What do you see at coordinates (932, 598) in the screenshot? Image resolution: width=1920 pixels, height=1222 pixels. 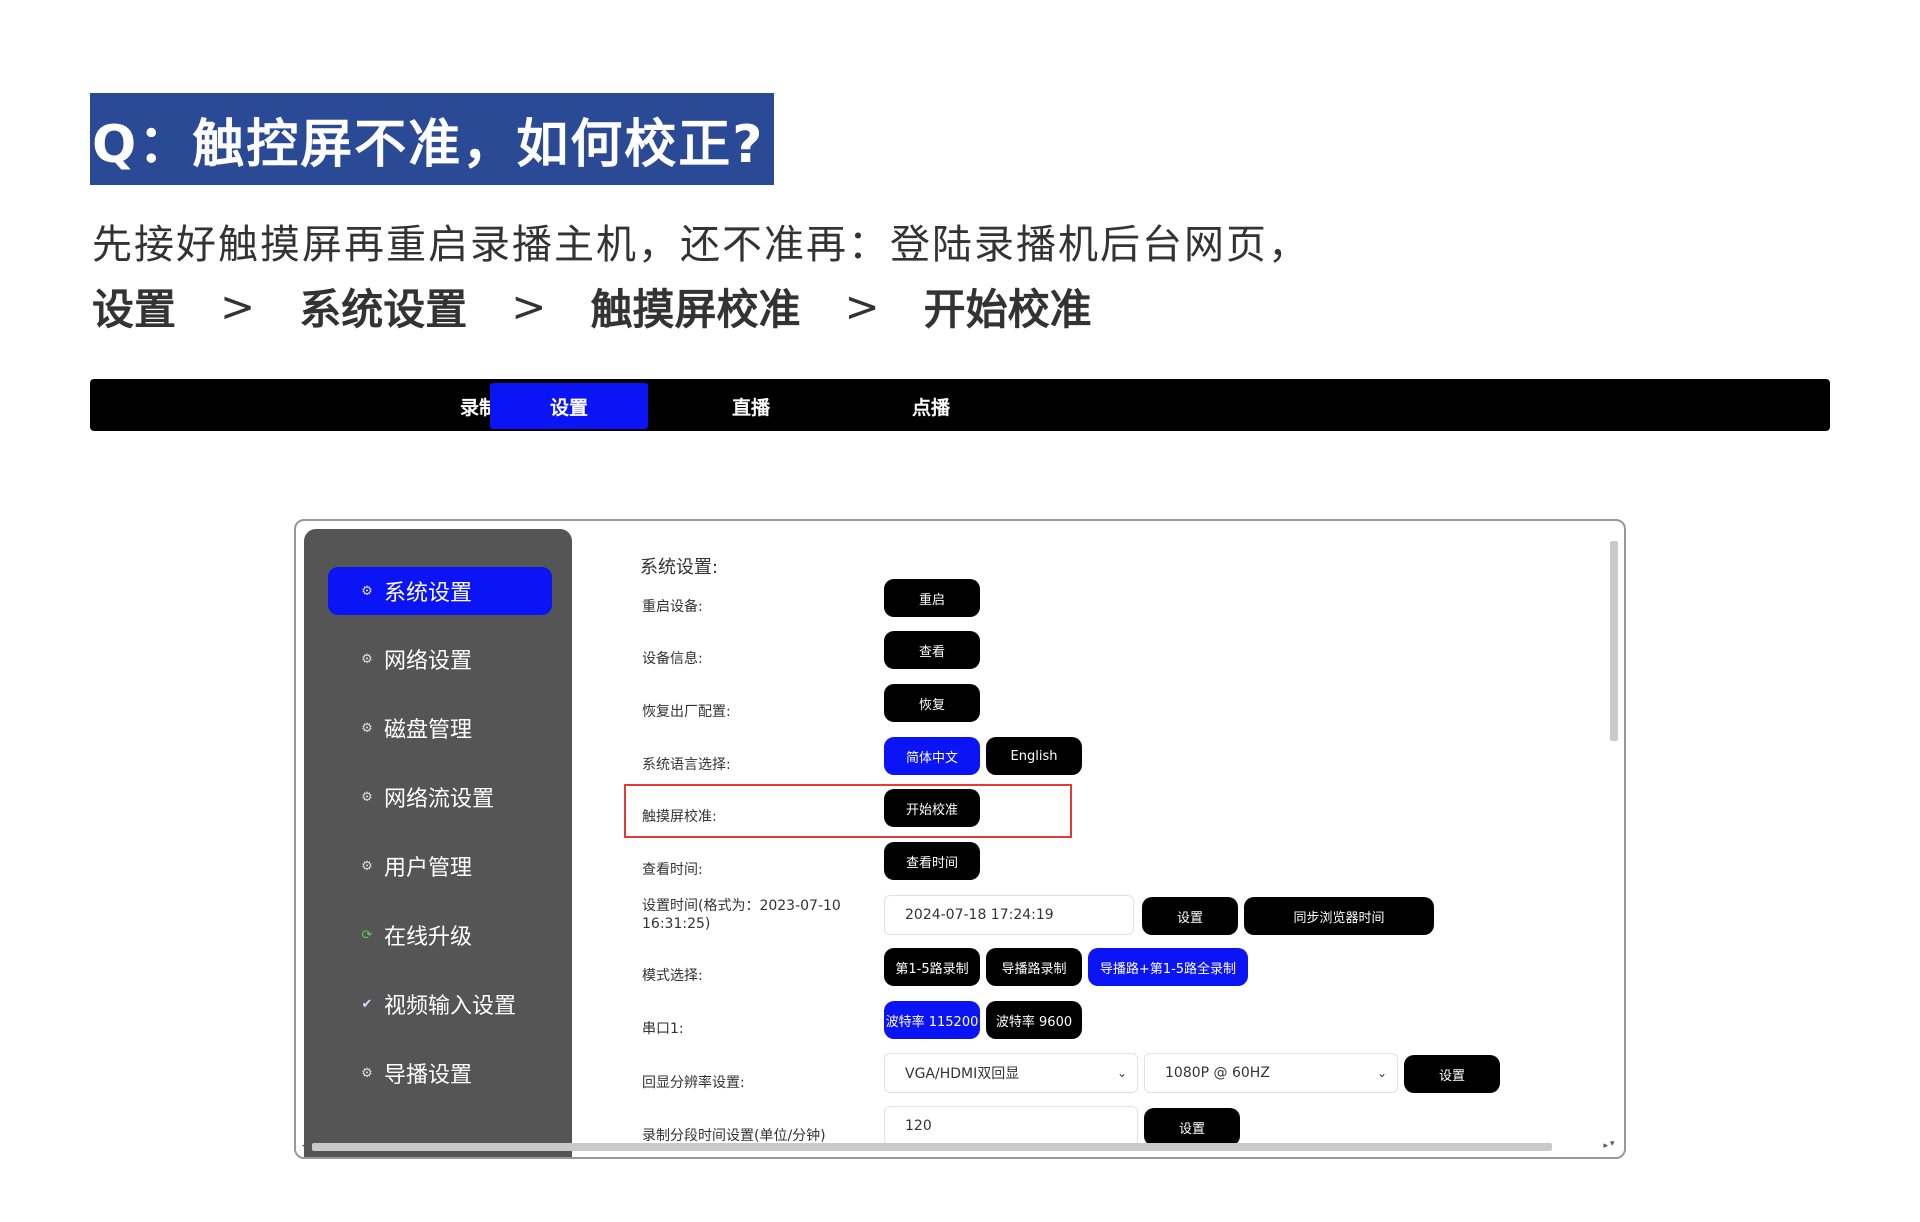 I see `reboot-button: 重启` at bounding box center [932, 598].